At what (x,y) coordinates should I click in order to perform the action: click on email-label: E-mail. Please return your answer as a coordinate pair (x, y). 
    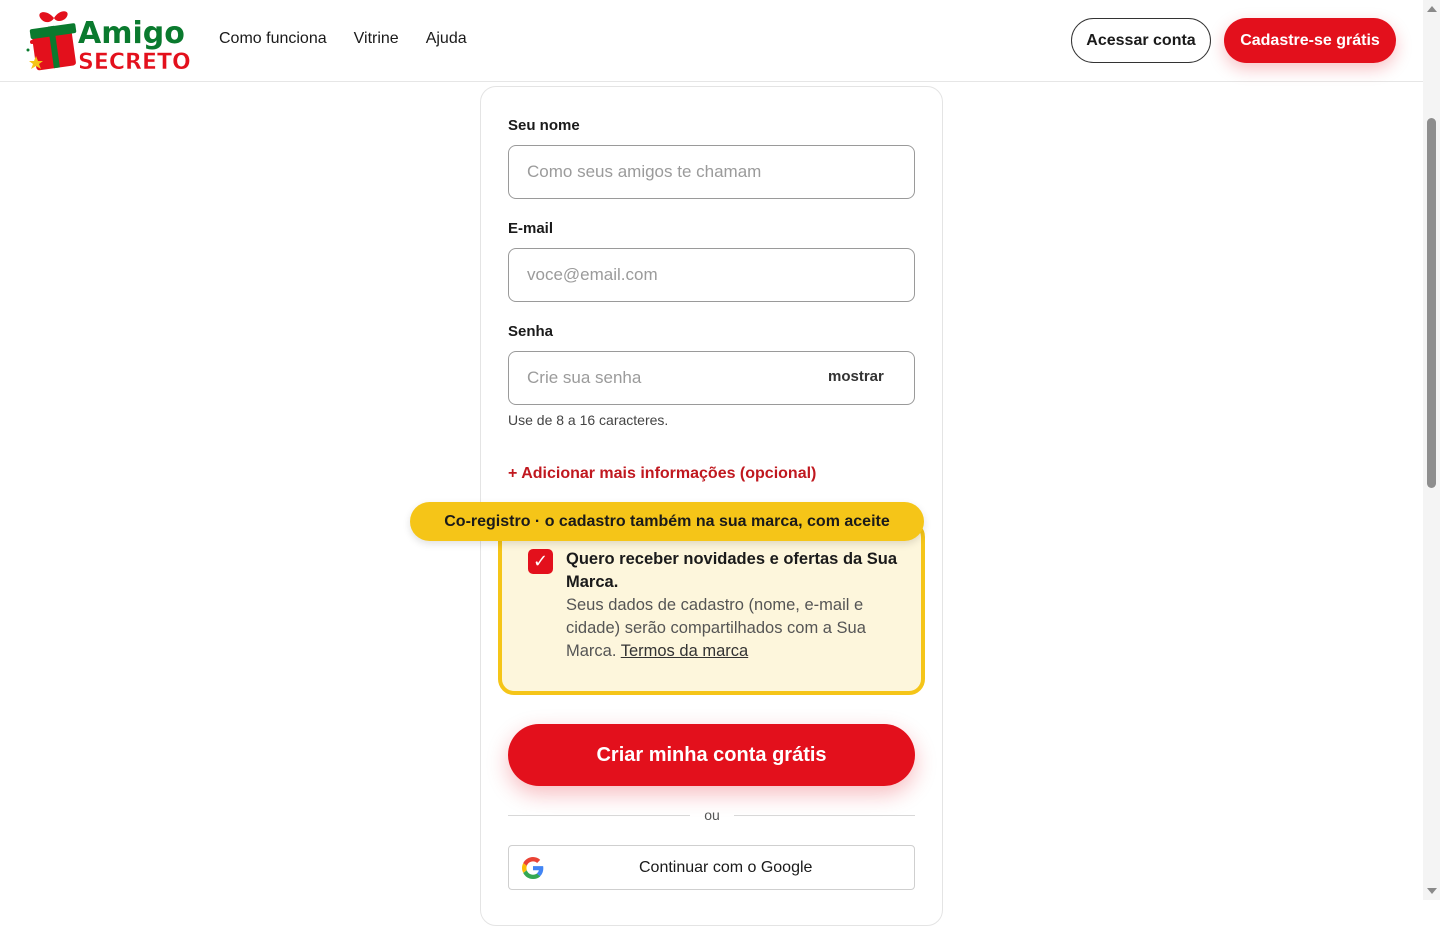
    Looking at the image, I should click on (531, 228).